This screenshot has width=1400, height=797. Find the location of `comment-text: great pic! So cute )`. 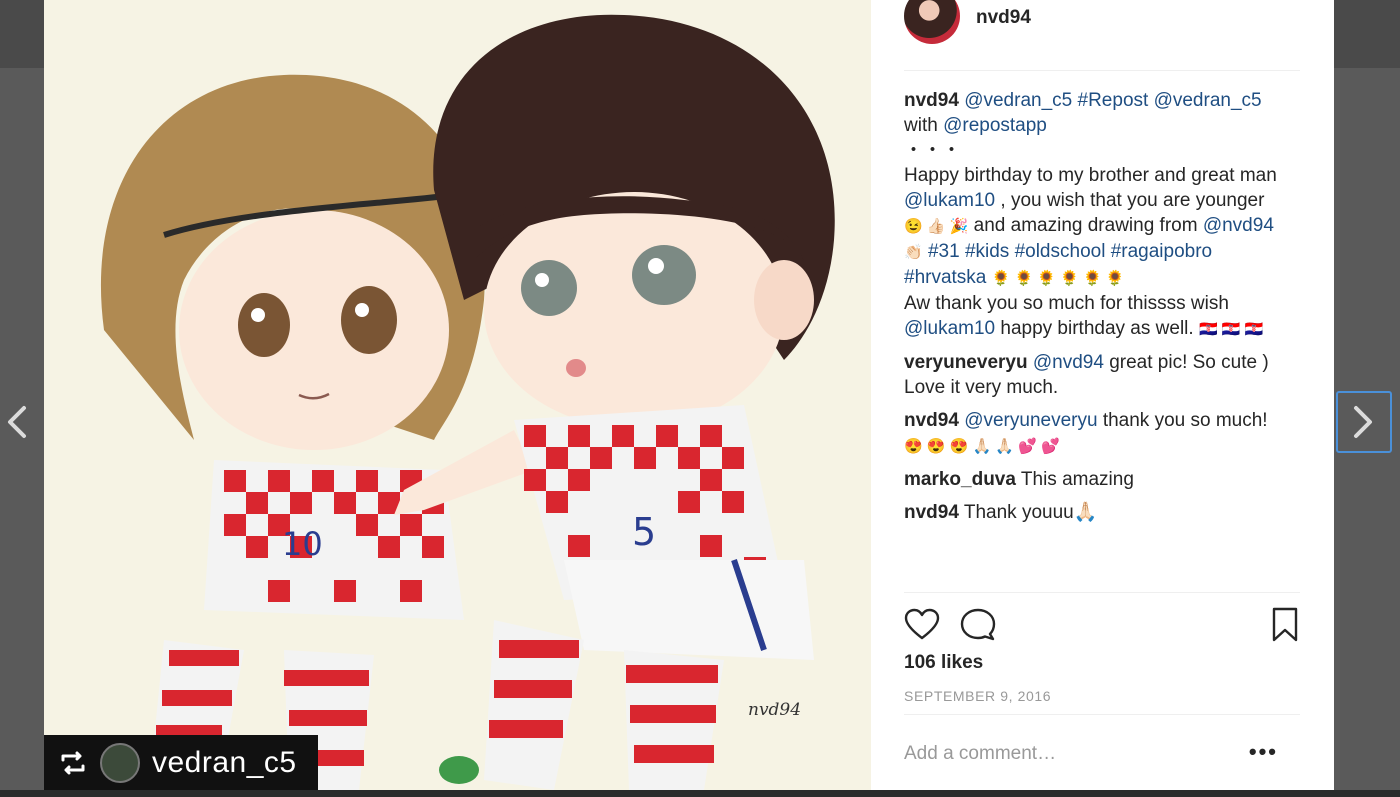

comment-text: great pic! So cute ) is located at coordinates (1189, 362).